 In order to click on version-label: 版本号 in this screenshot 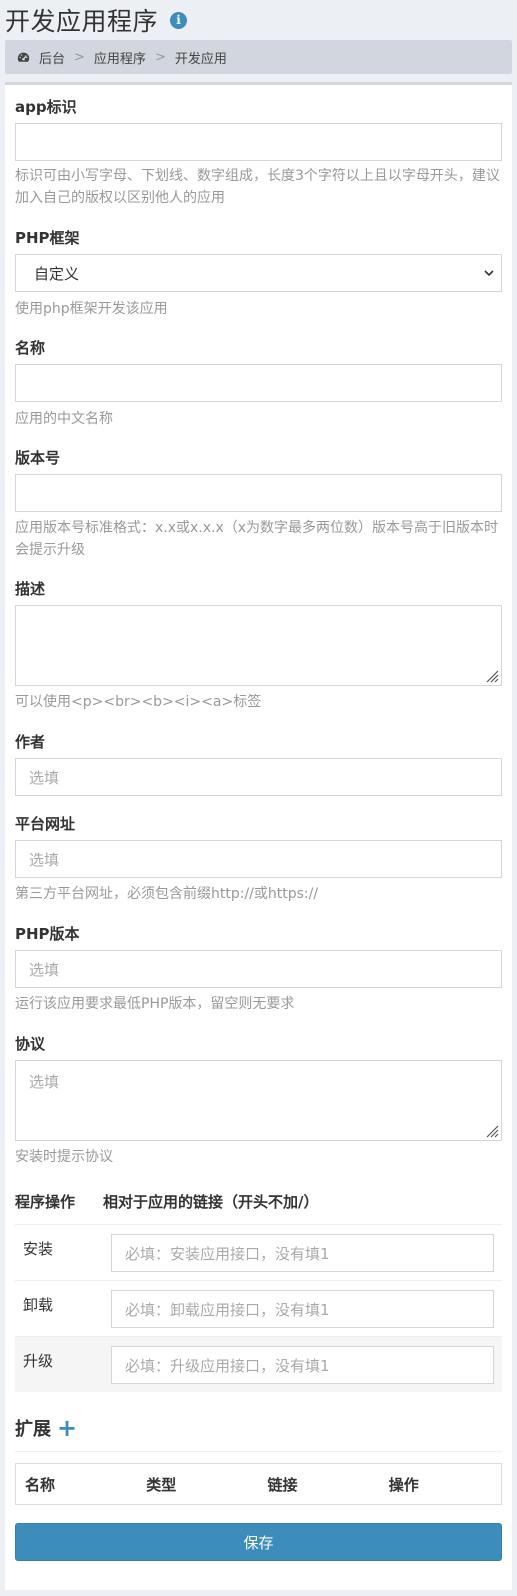, I will do `click(38, 458)`.